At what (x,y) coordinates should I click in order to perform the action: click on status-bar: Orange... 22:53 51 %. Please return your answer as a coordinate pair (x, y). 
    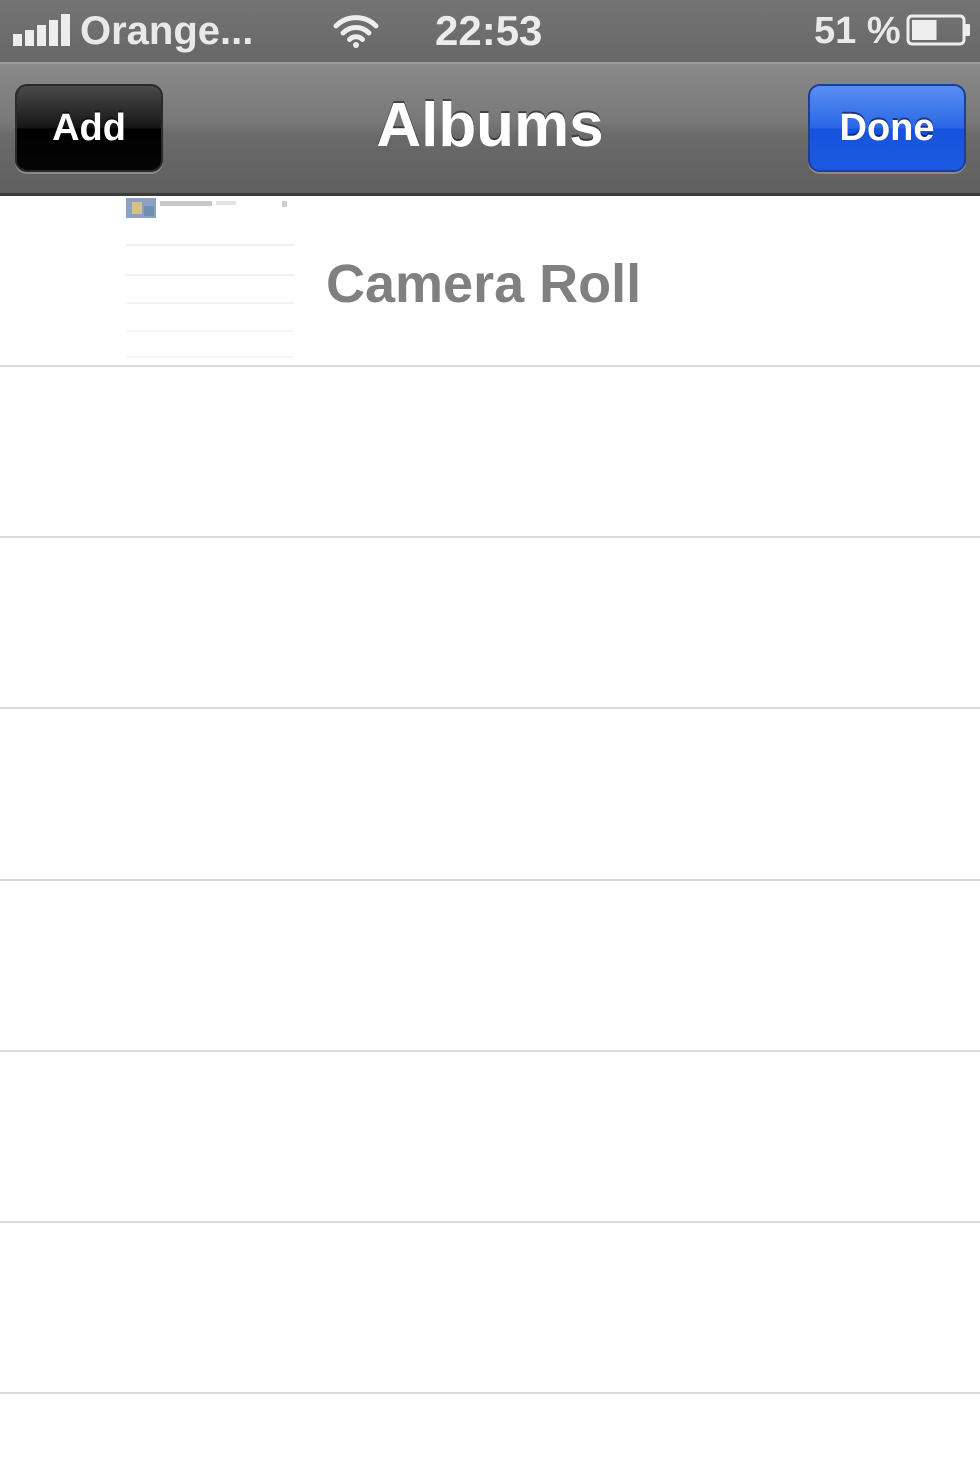
    Looking at the image, I should click on (490, 31).